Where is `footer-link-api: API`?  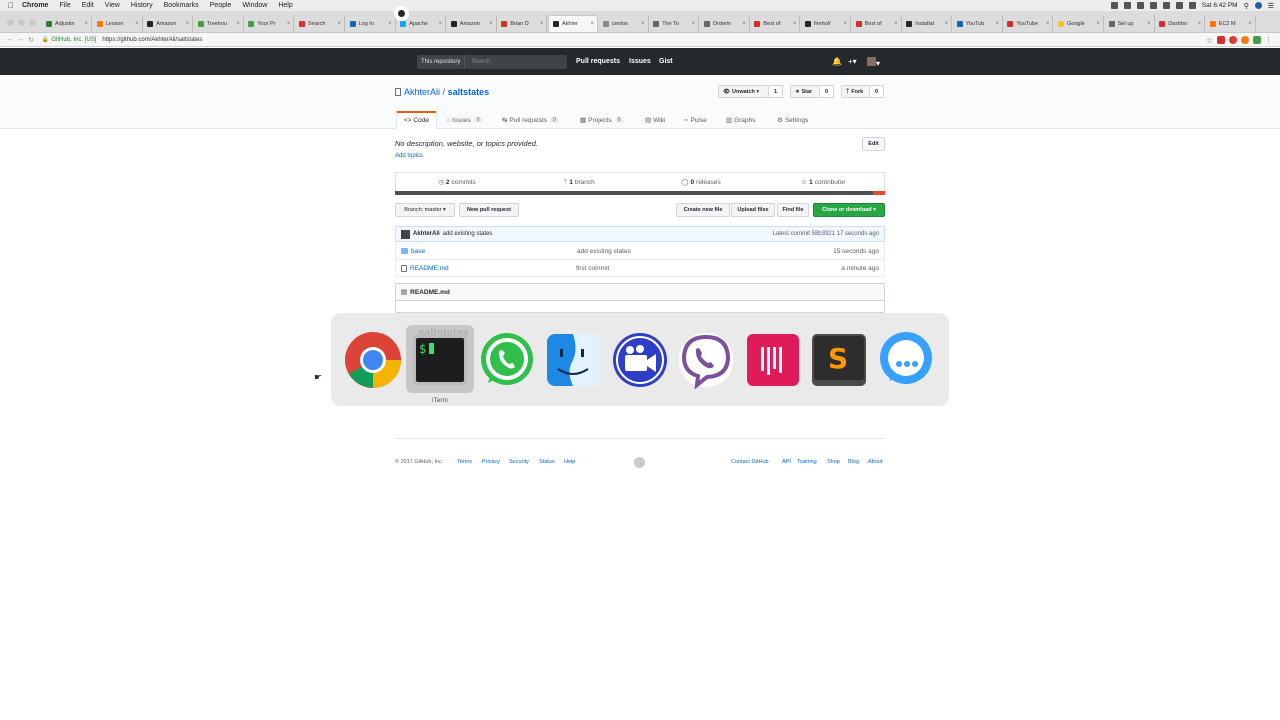 footer-link-api: API is located at coordinates (786, 462).